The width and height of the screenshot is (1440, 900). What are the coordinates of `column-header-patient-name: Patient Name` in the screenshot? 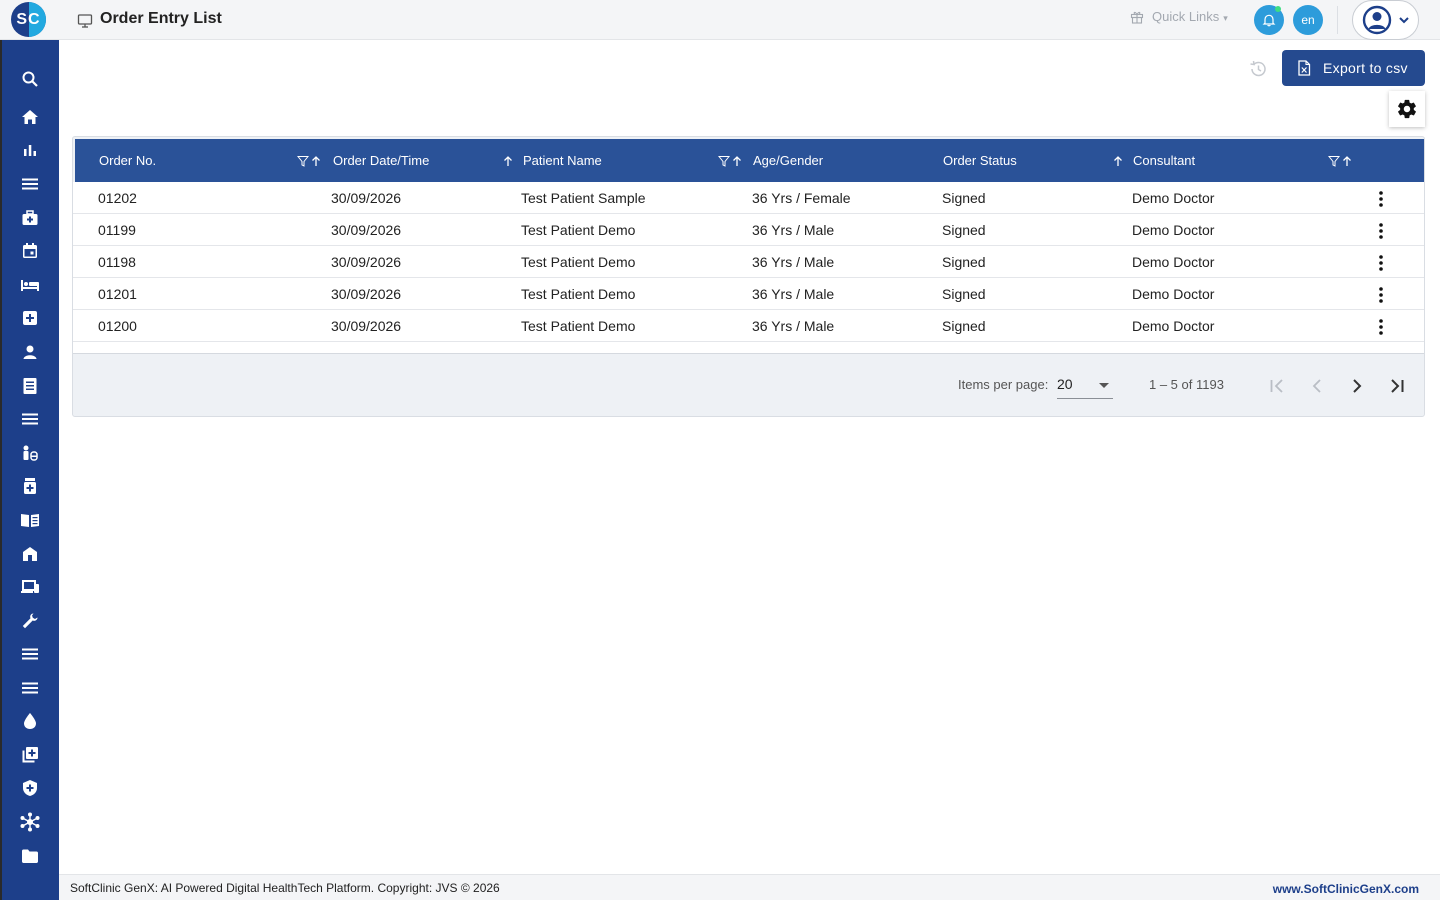 It's located at (562, 160).